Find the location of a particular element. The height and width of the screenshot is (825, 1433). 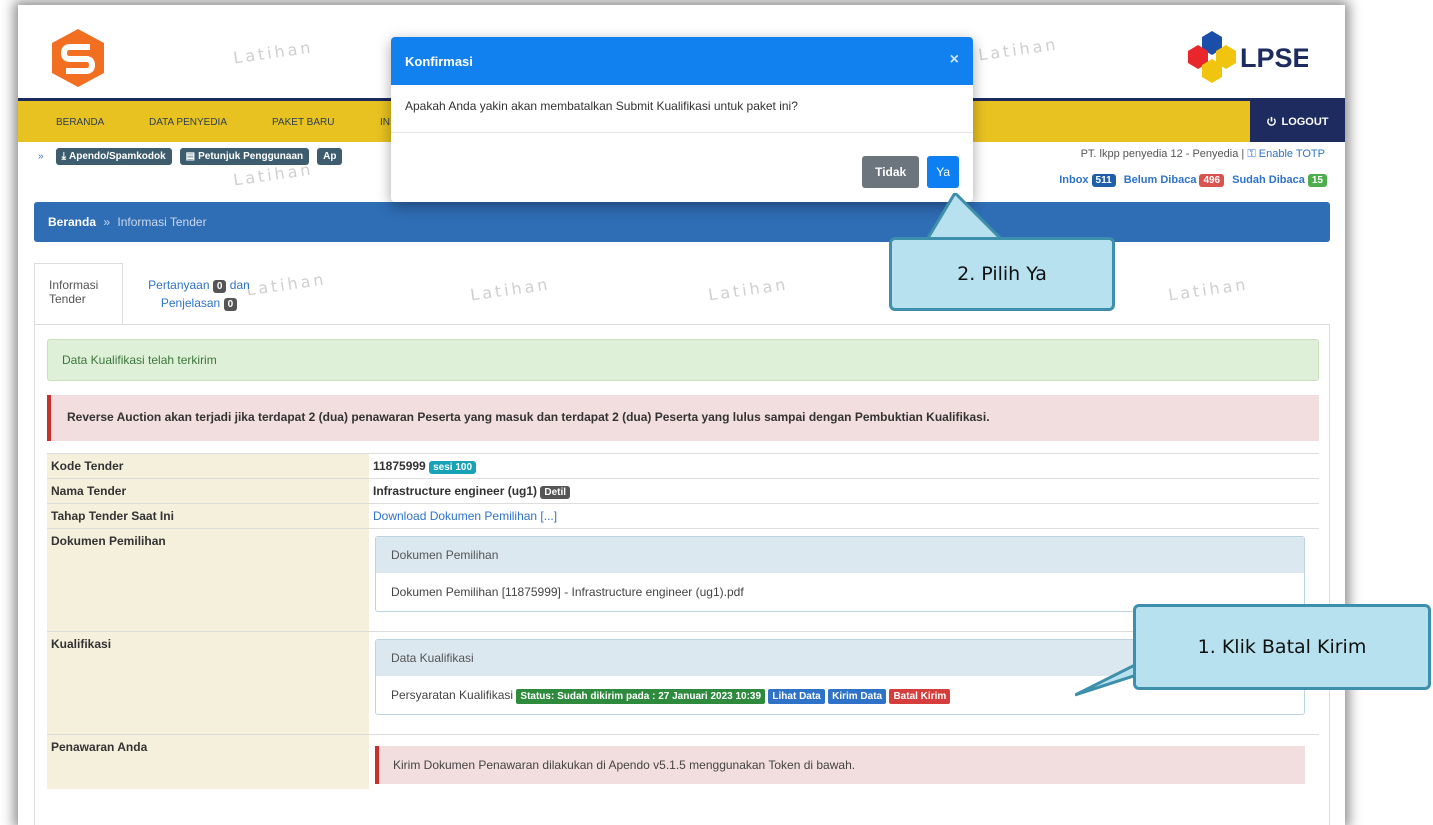

tab-label: dan is located at coordinates (239, 285).